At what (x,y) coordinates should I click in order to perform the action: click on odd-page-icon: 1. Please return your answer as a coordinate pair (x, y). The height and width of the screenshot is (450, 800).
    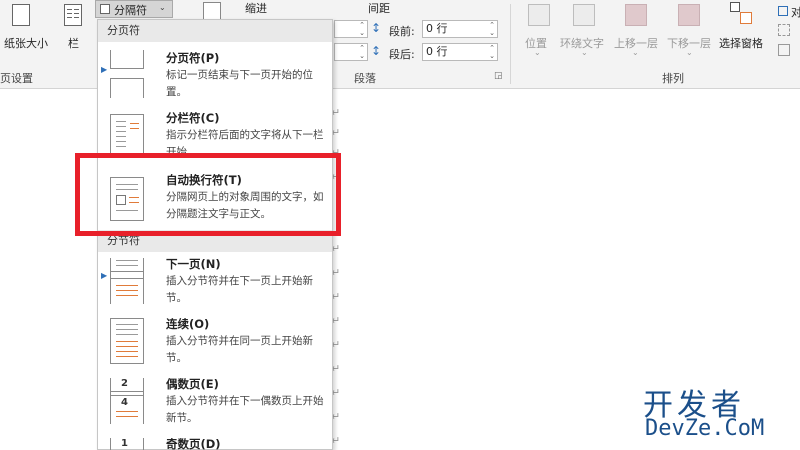
    Looking at the image, I should click on (127, 444).